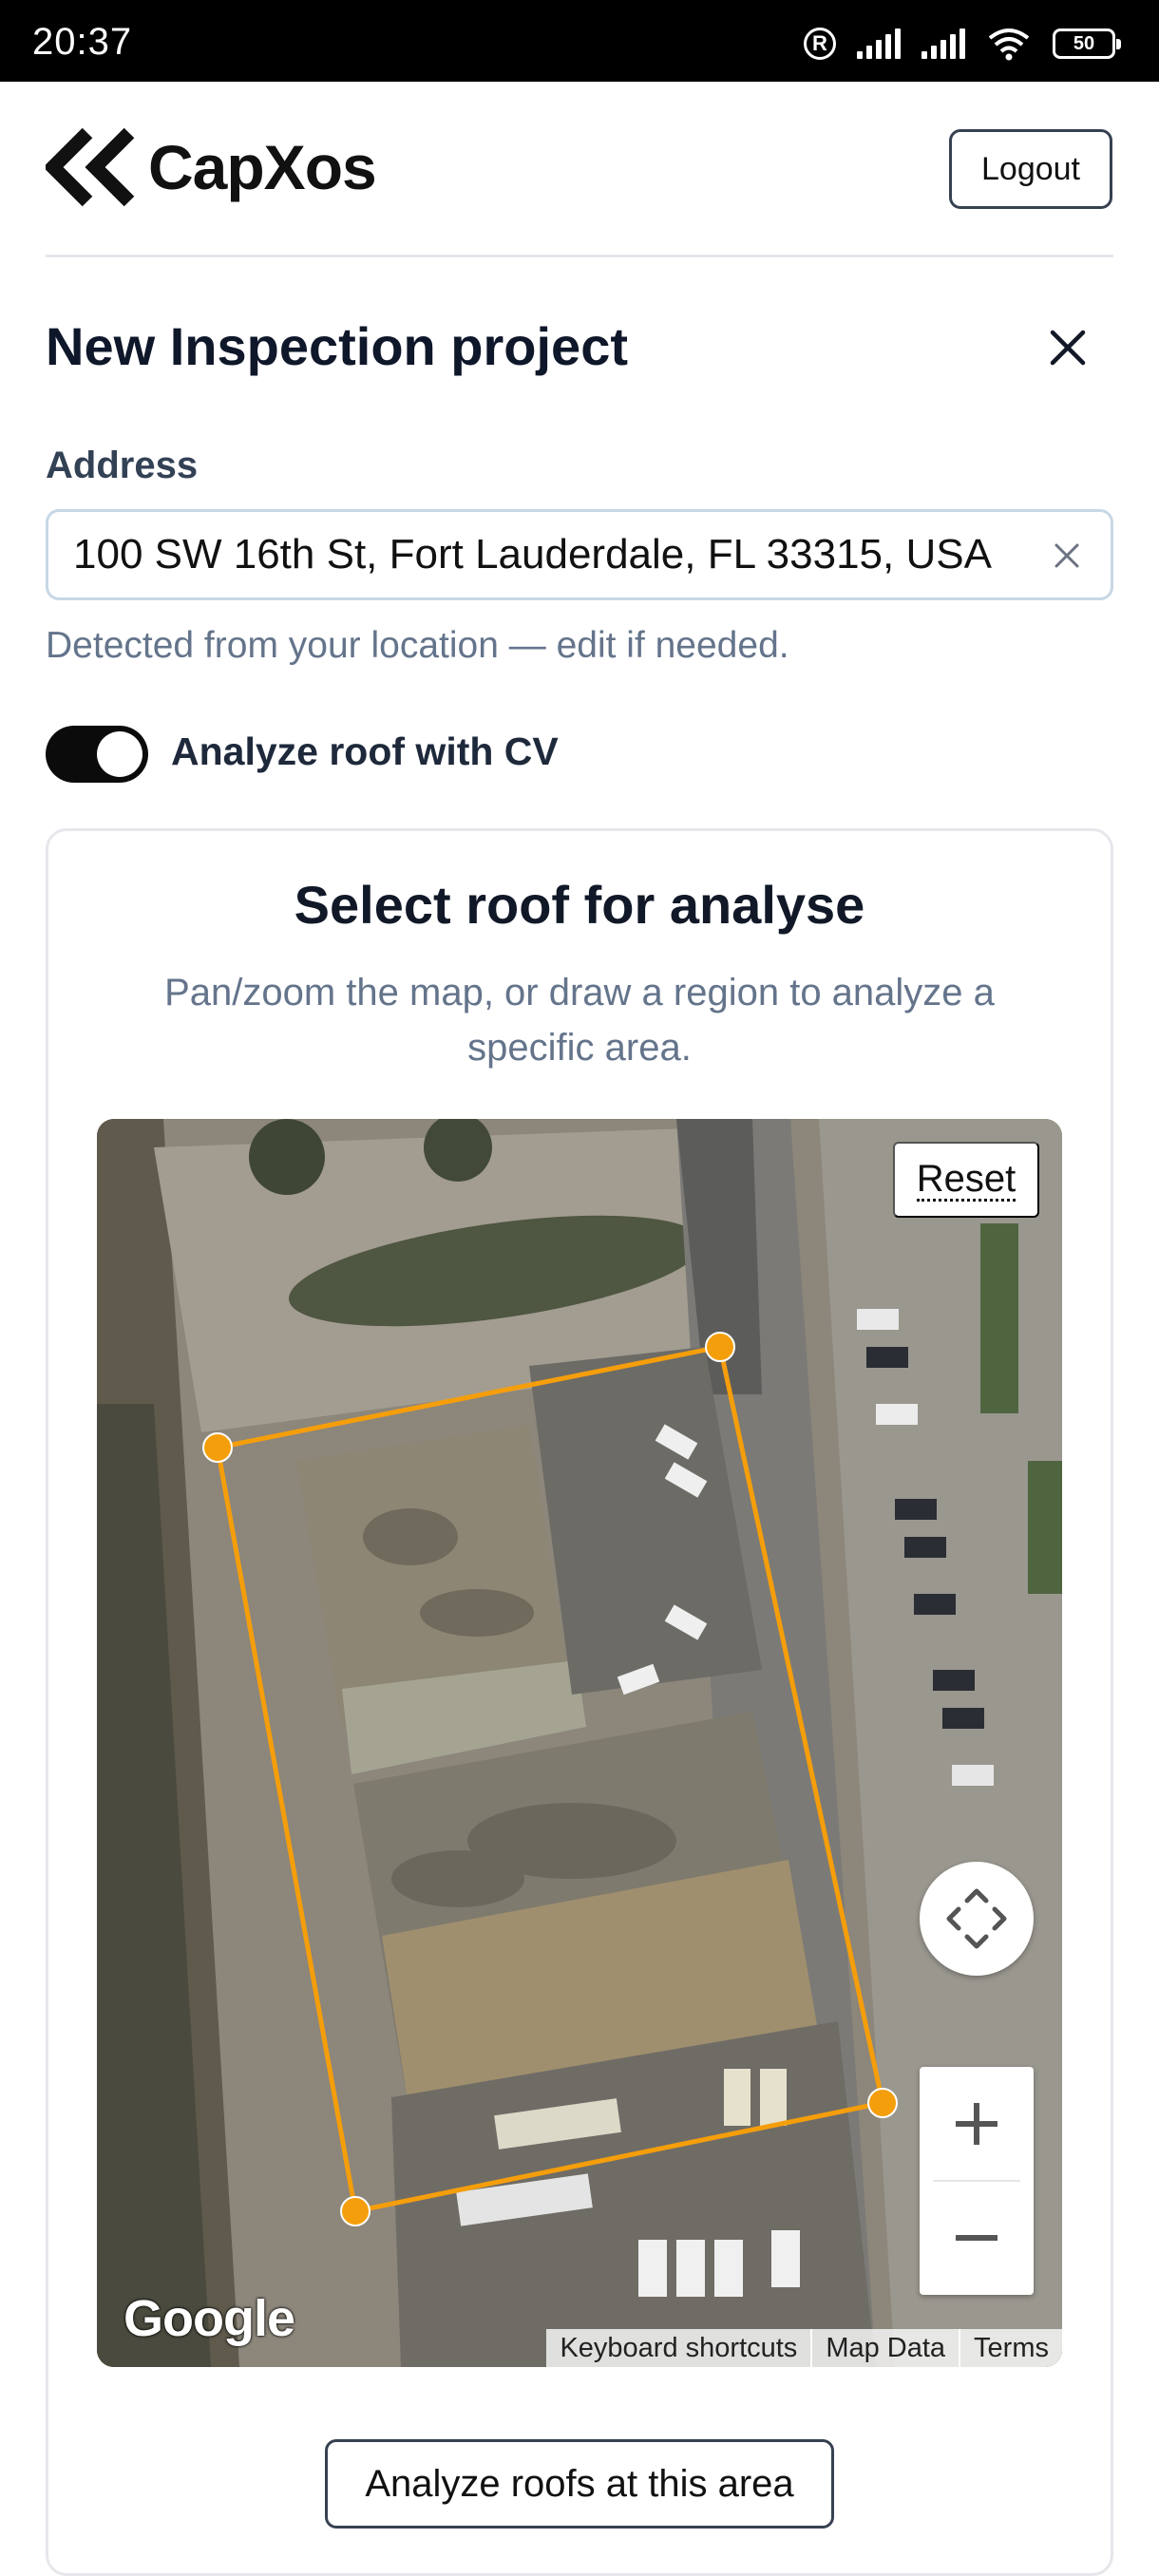  I want to click on logo-text: CapXos, so click(262, 167).